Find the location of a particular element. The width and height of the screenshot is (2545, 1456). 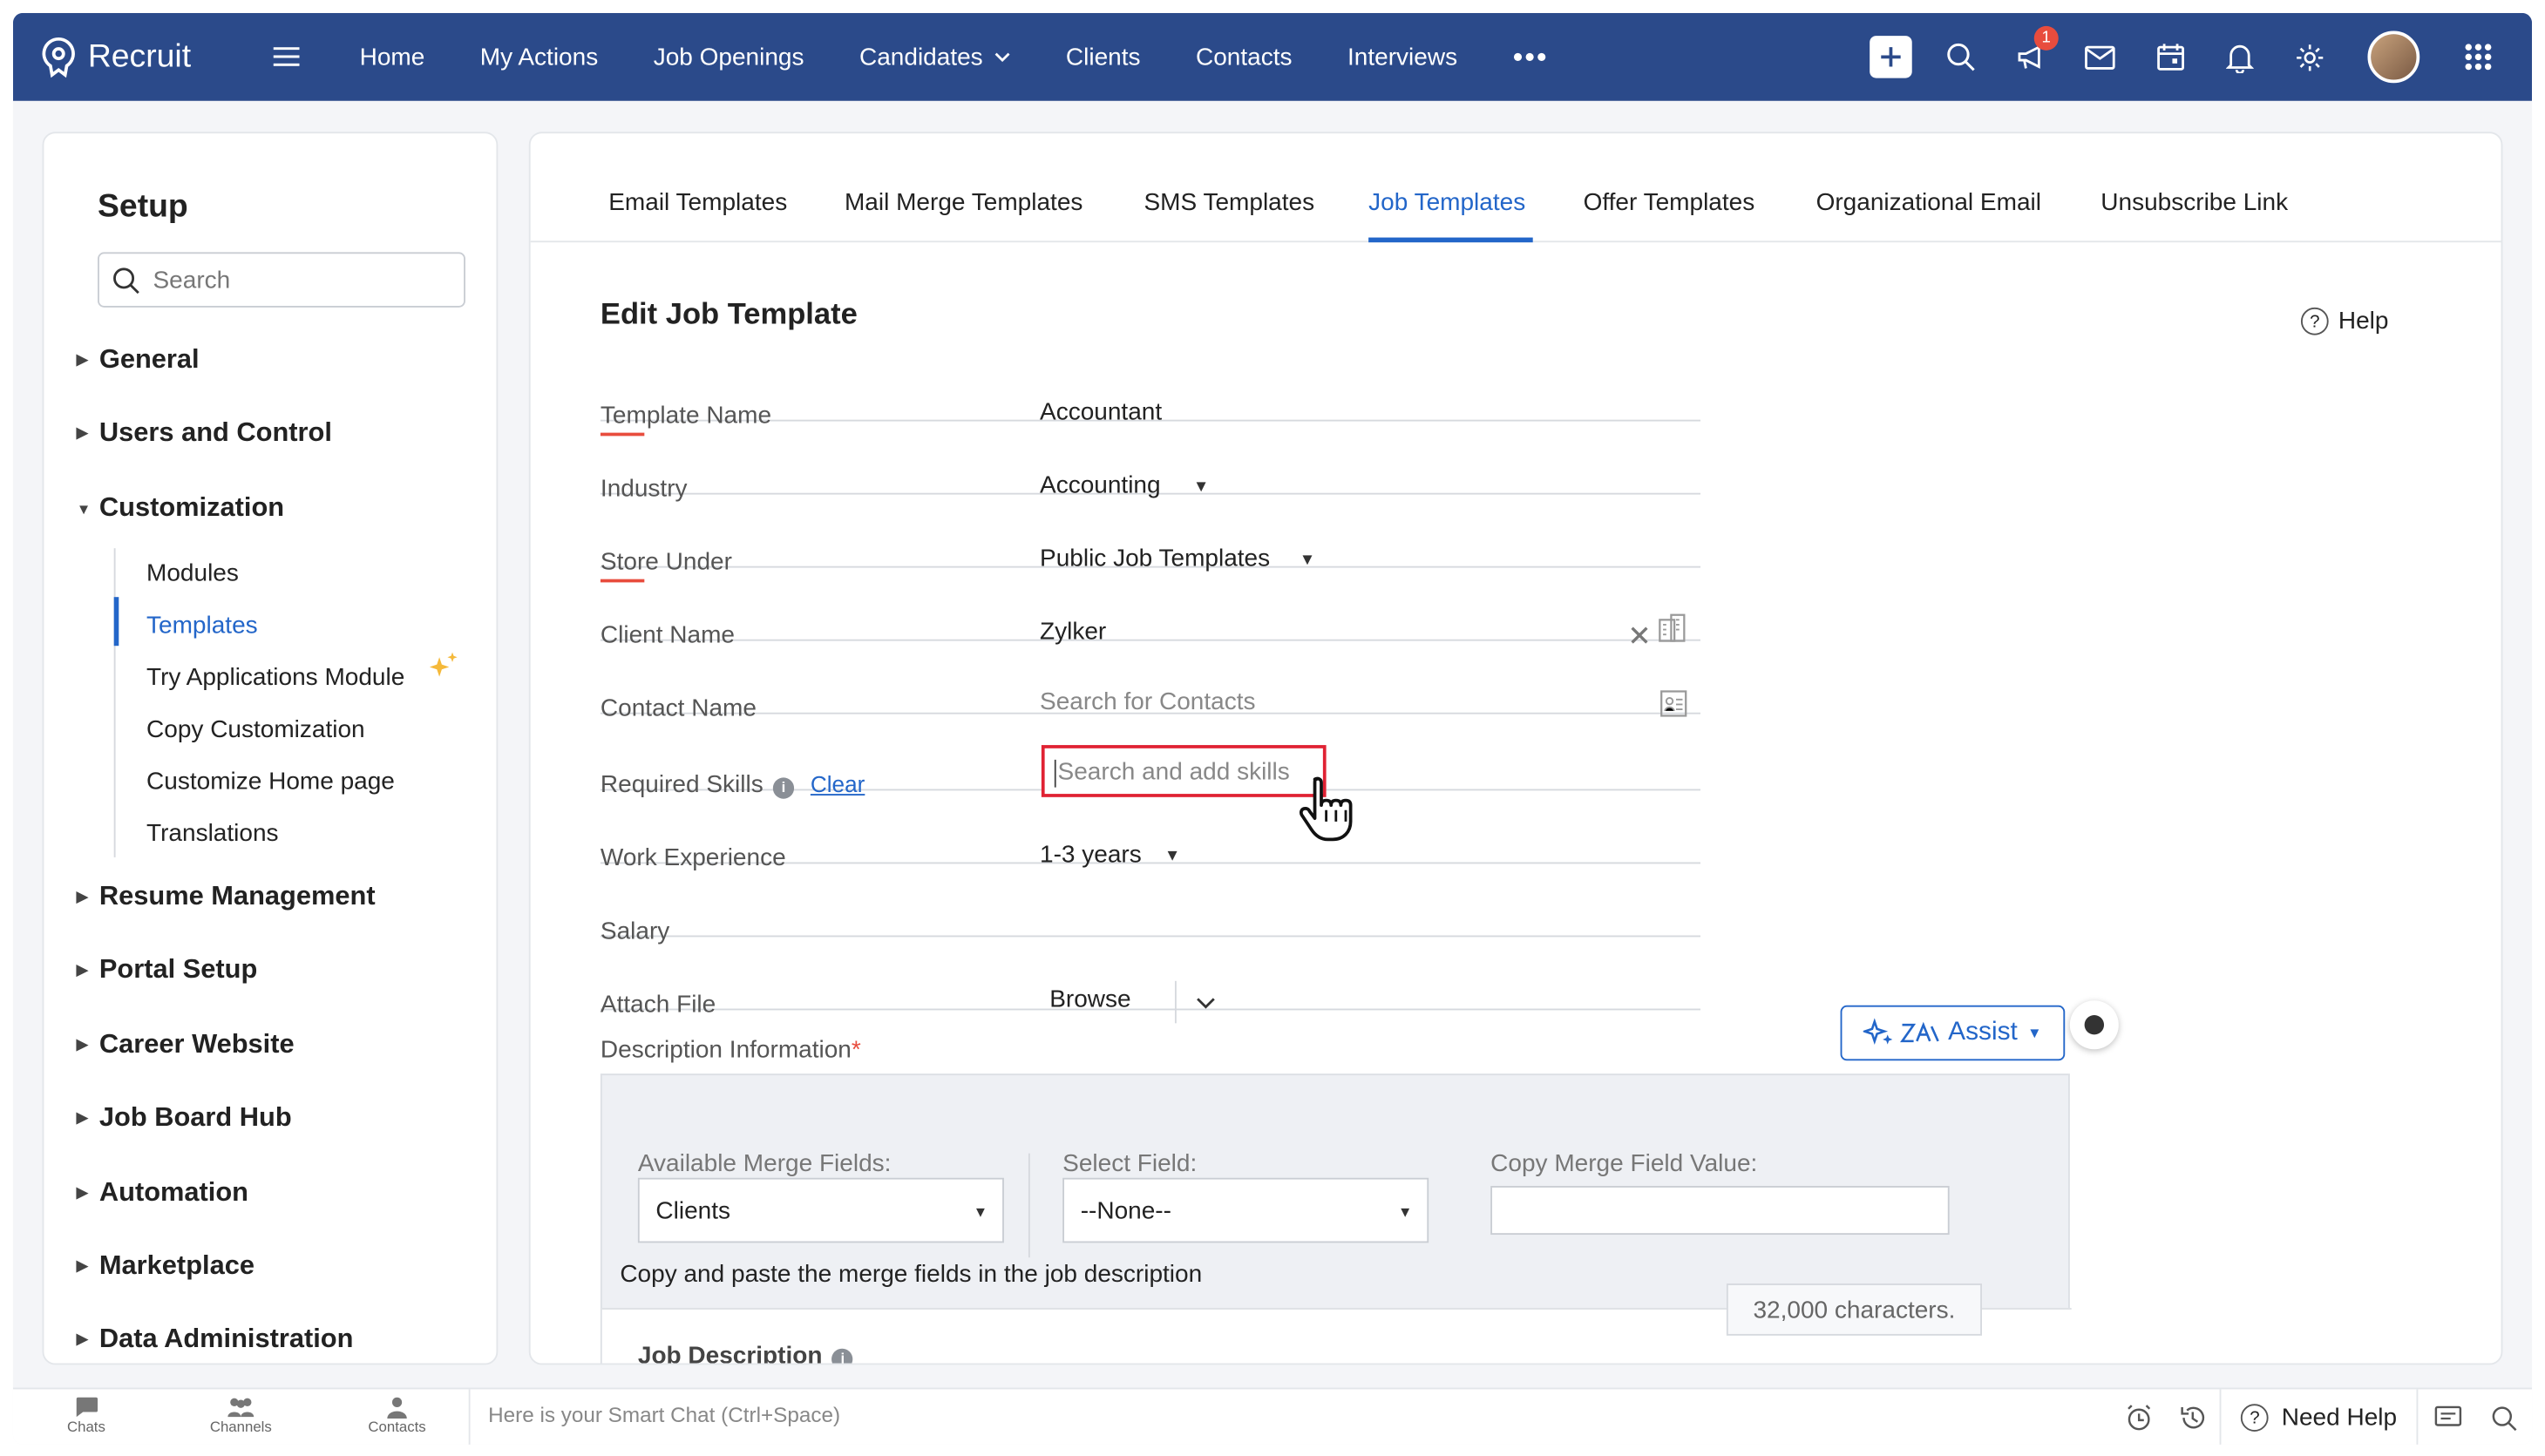

tab-offer-templates: Offer Templates is located at coordinates (1669, 203).